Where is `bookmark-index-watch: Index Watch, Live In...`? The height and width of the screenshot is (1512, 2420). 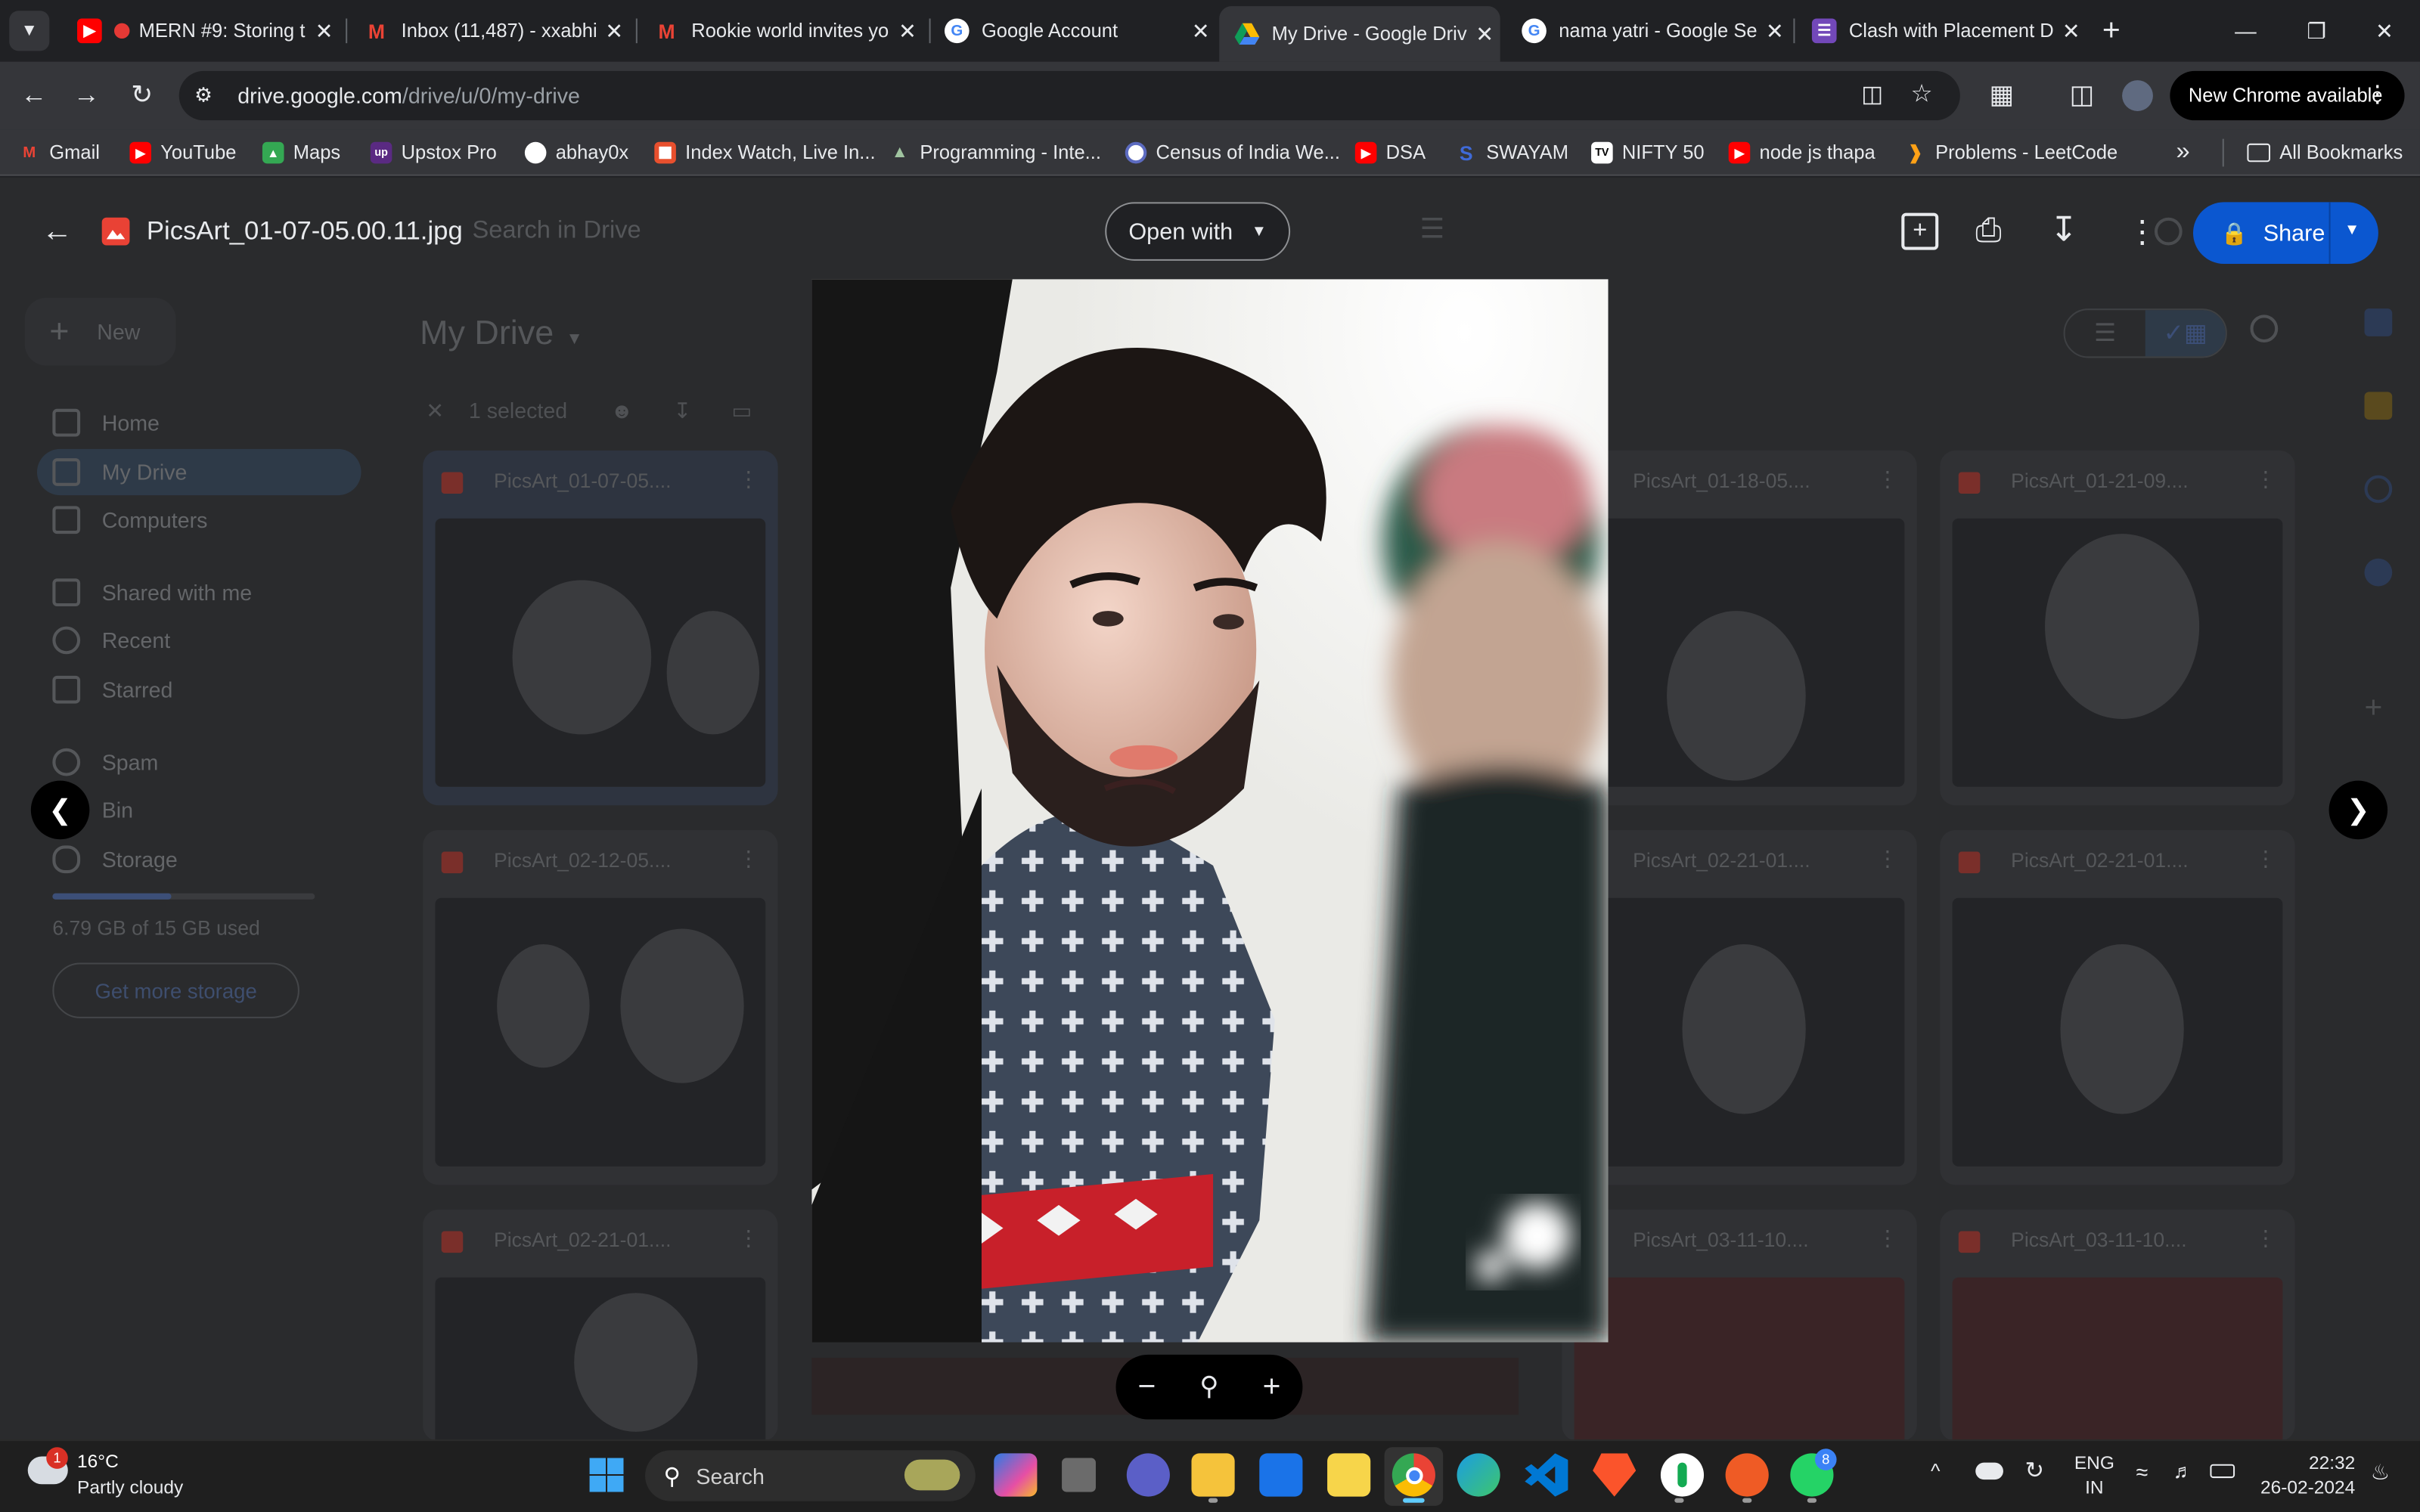 bookmark-index-watch: Index Watch, Live In... is located at coordinates (765, 153).